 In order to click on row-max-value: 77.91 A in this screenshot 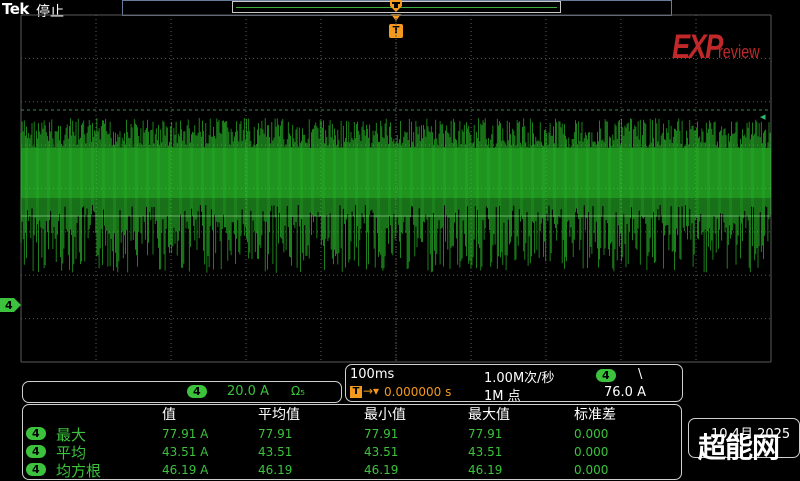, I will do `click(185, 434)`.